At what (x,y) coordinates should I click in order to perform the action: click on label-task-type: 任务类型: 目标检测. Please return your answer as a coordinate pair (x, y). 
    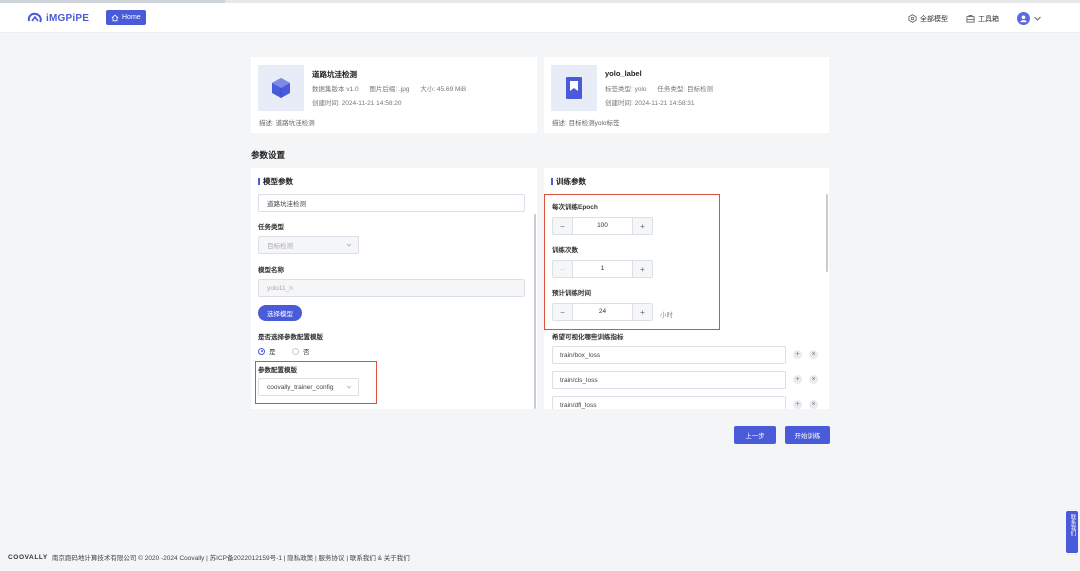
    Looking at the image, I should click on (685, 89).